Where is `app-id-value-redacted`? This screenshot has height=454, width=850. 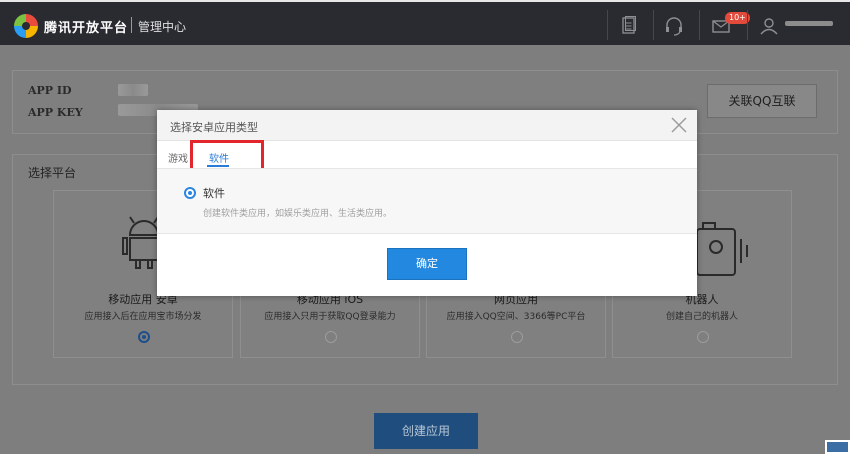
app-id-value-redacted is located at coordinates (133, 90).